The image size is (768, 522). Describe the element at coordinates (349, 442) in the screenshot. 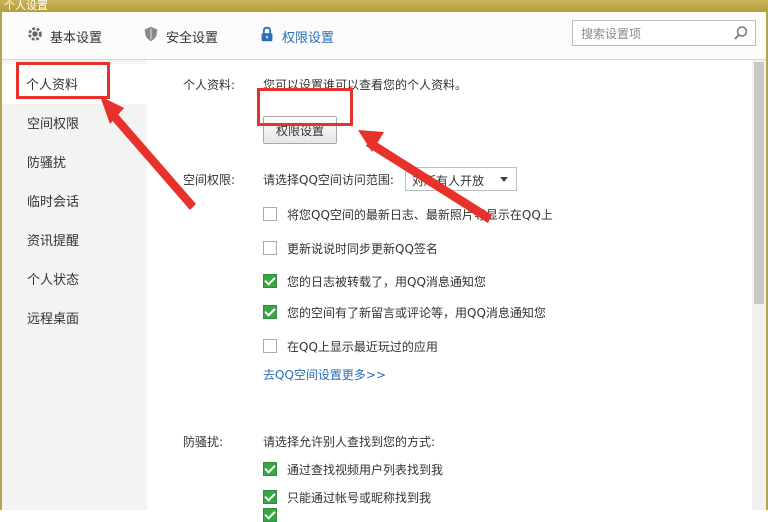

I see `antispam-prompt: 请选择允许别人查找到您的方式:` at that location.